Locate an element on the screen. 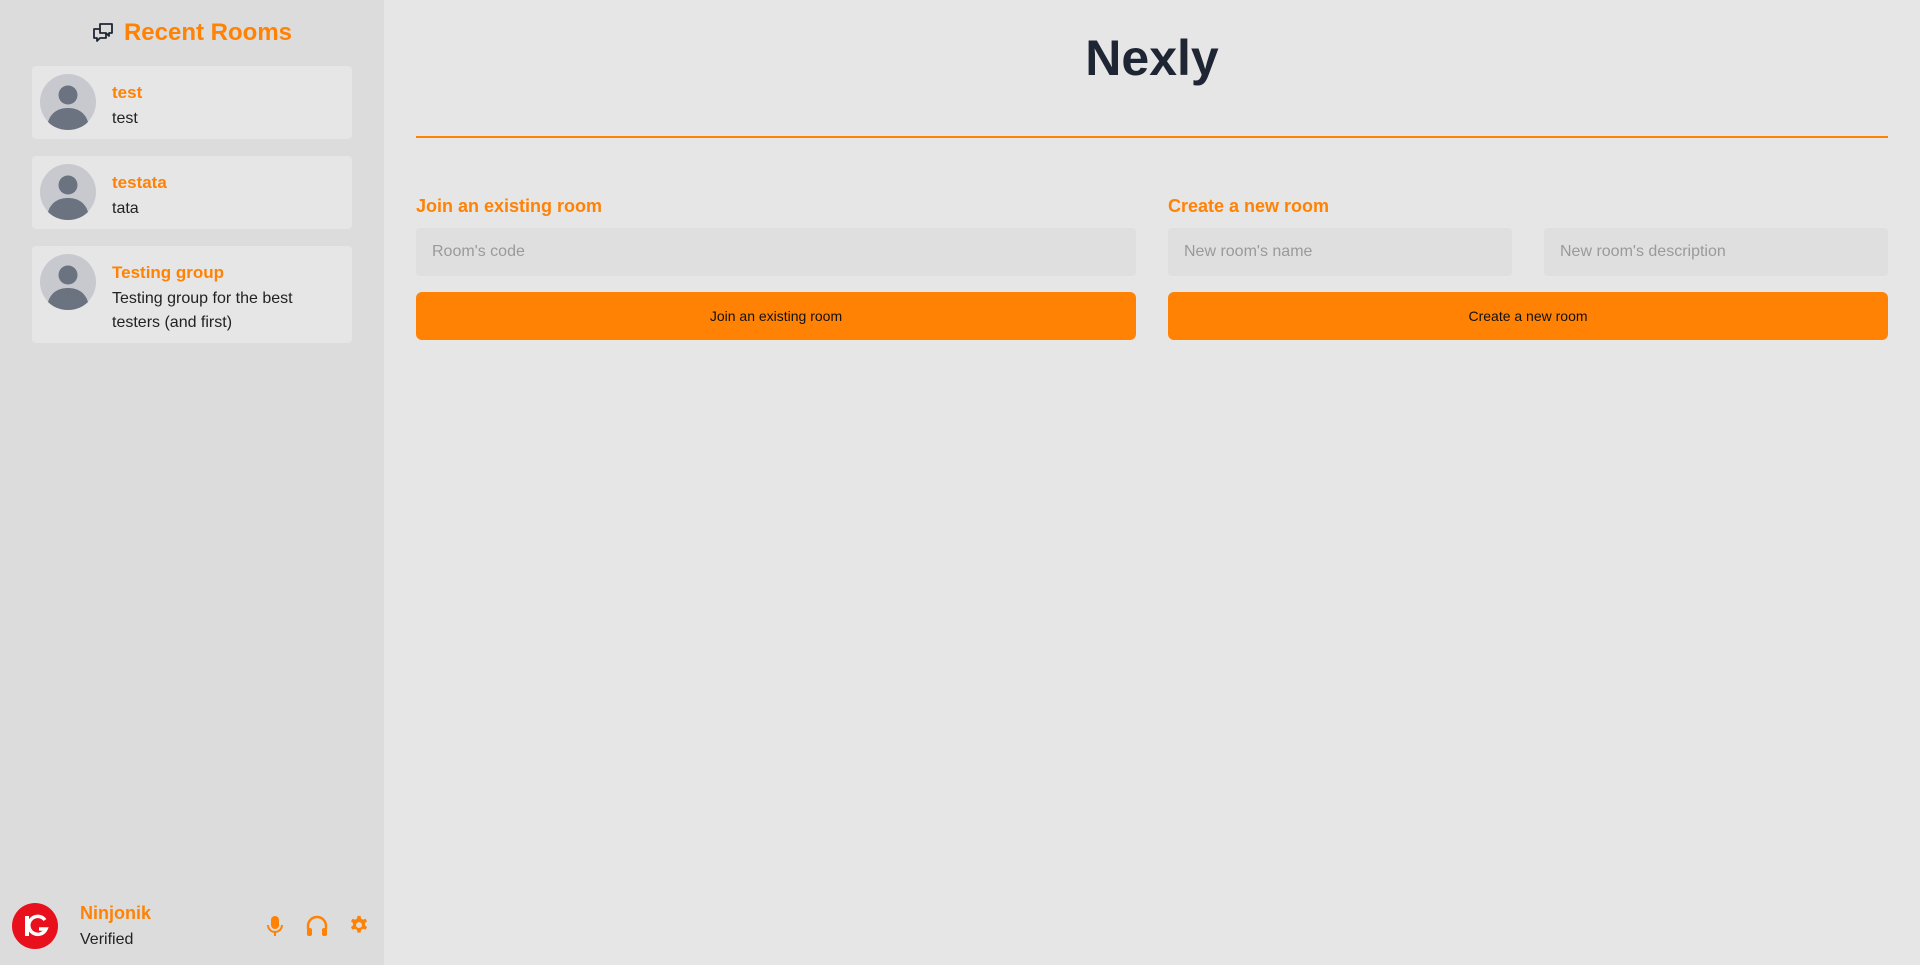 This screenshot has width=1920, height=965. user-bar: Ninjonik Verified is located at coordinates (192, 926).